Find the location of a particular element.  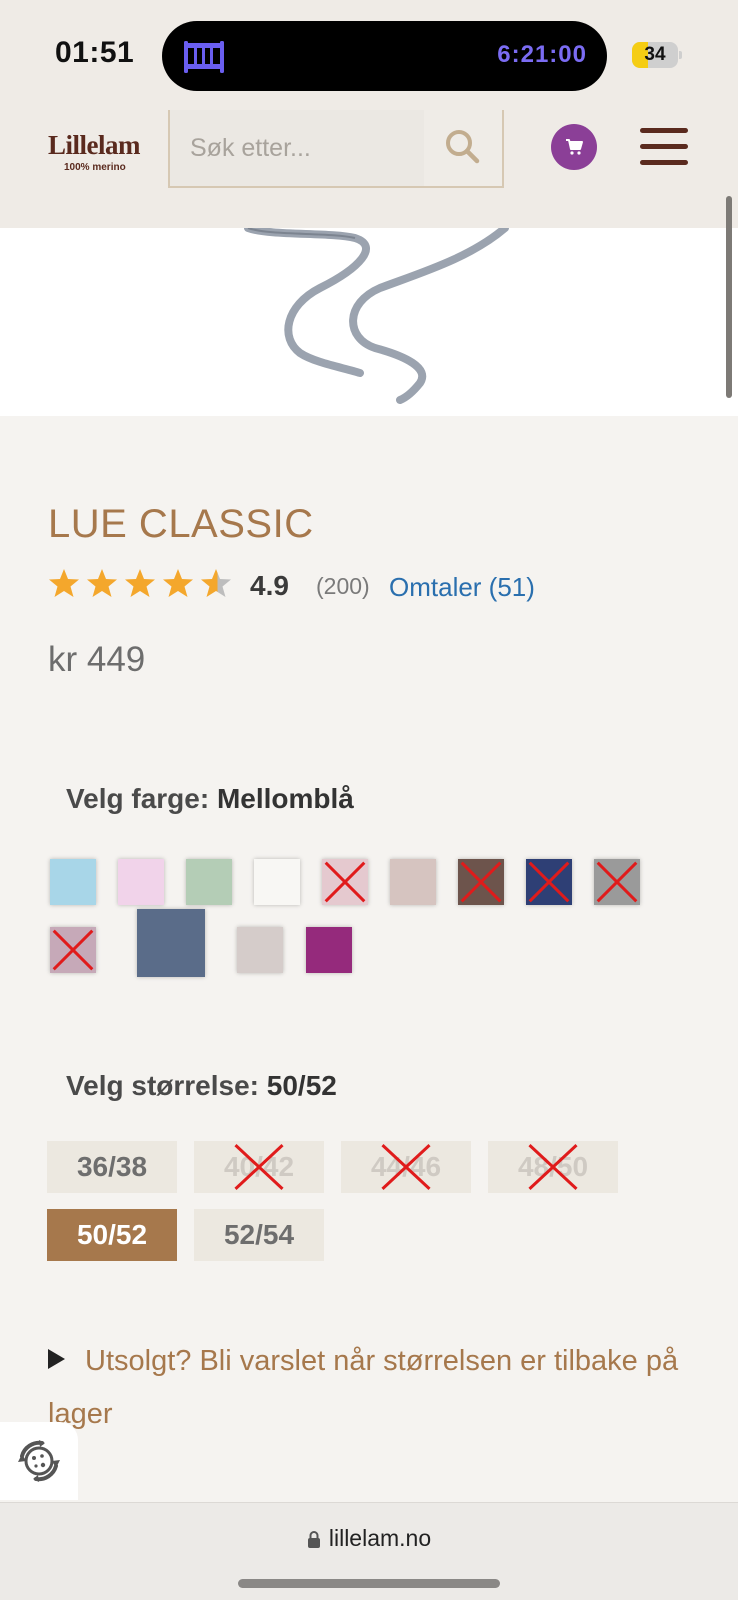

size-option-label: 36/38 is located at coordinates (112, 1166).